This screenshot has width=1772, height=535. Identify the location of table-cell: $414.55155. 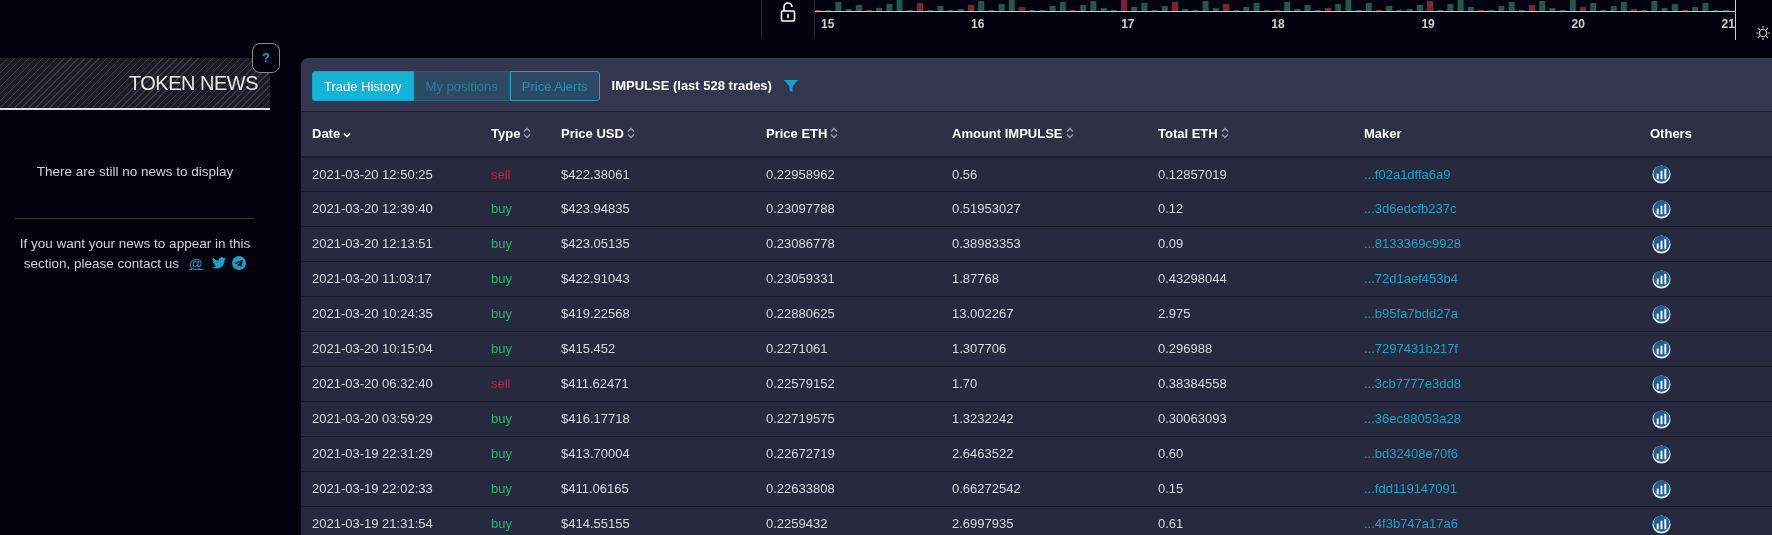
(595, 524).